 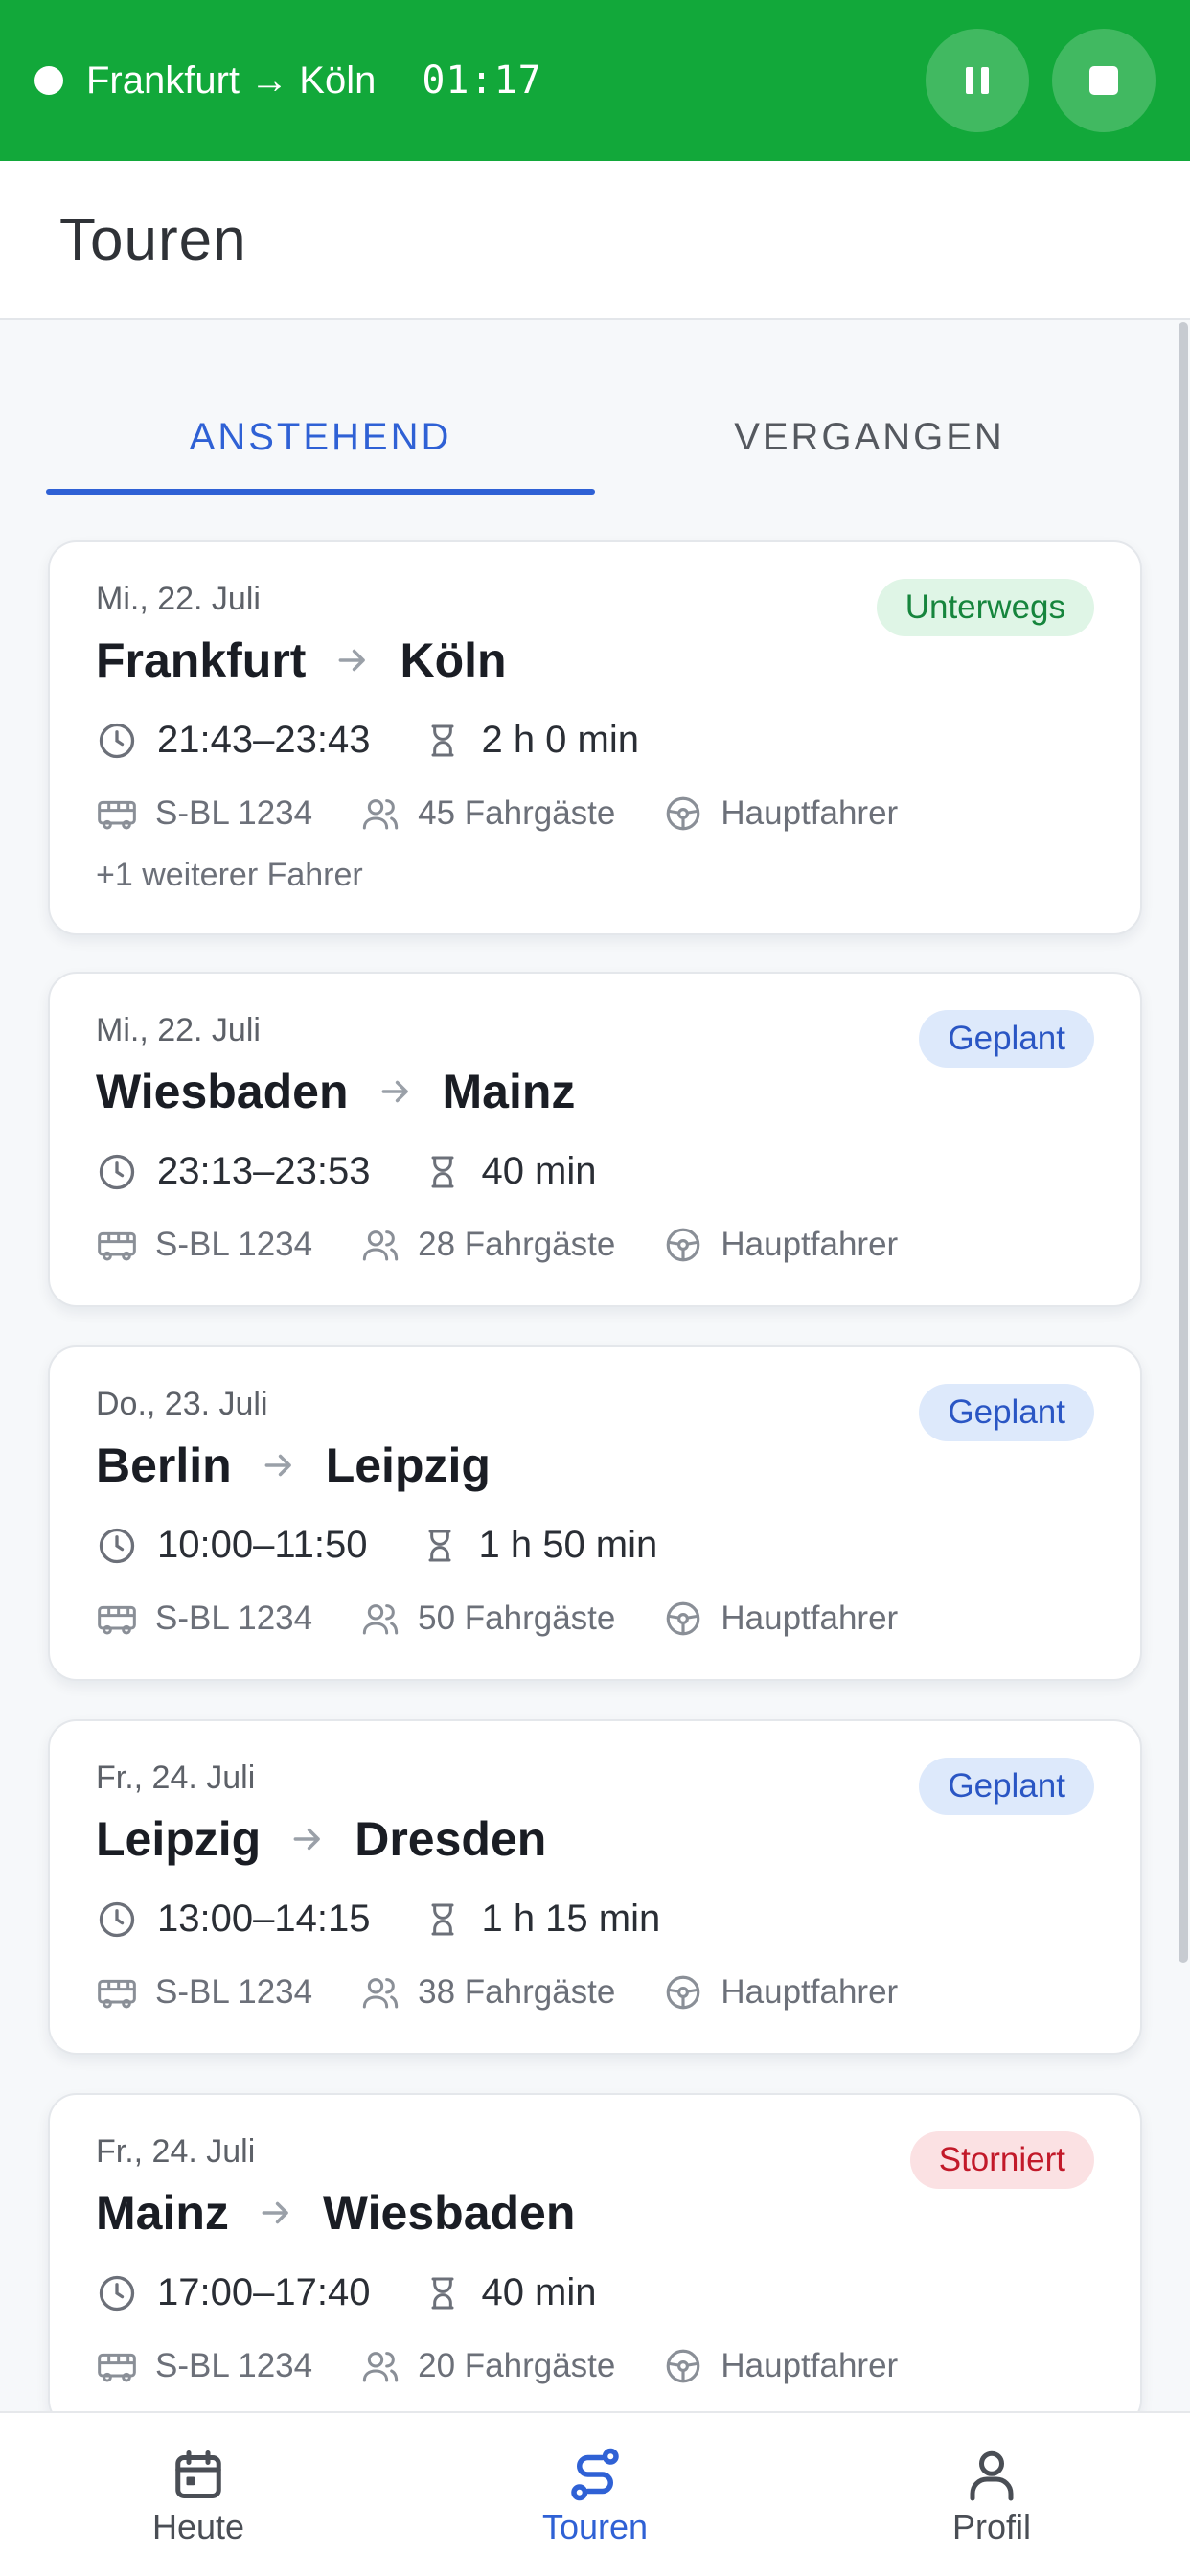 What do you see at coordinates (335, 1091) in the screenshot?
I see `tour-route: Wiesbaden Mainz` at bounding box center [335, 1091].